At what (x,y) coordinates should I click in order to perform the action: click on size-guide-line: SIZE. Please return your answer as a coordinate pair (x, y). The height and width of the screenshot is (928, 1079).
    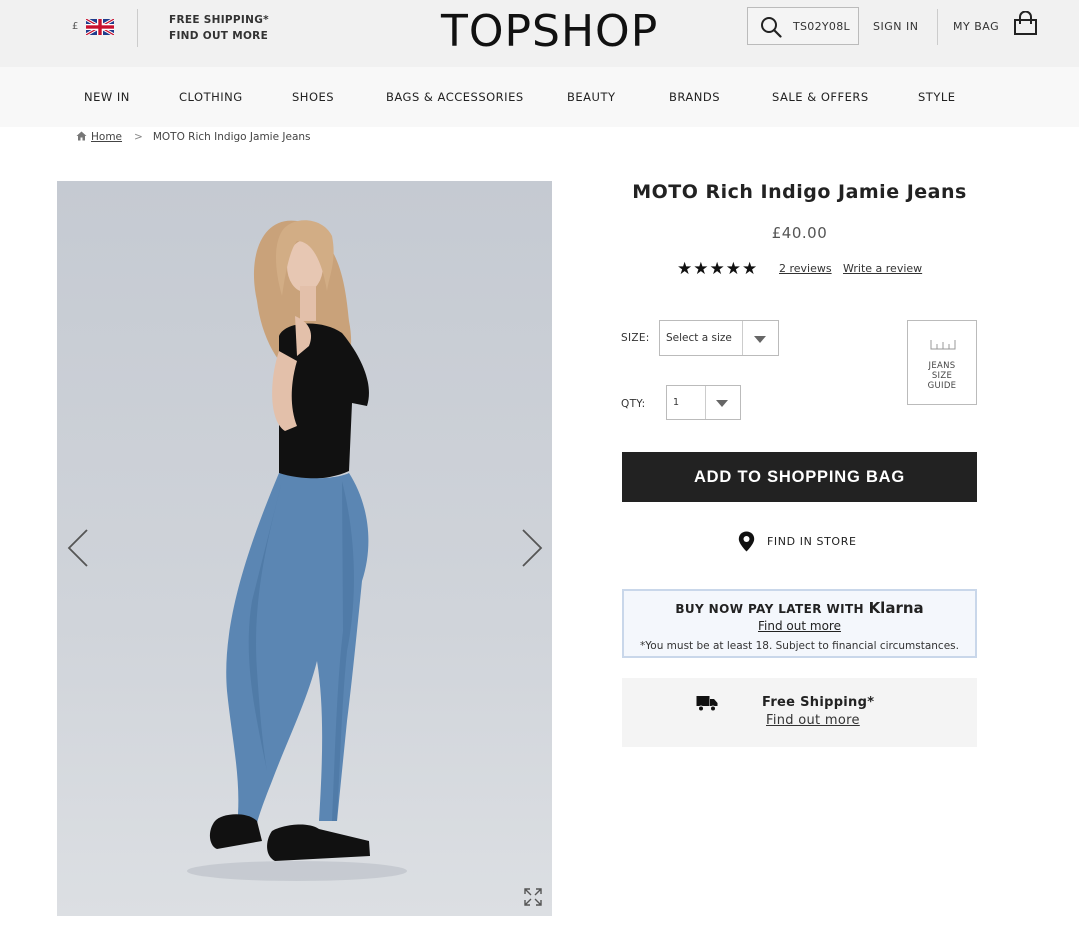
    Looking at the image, I should click on (942, 376).